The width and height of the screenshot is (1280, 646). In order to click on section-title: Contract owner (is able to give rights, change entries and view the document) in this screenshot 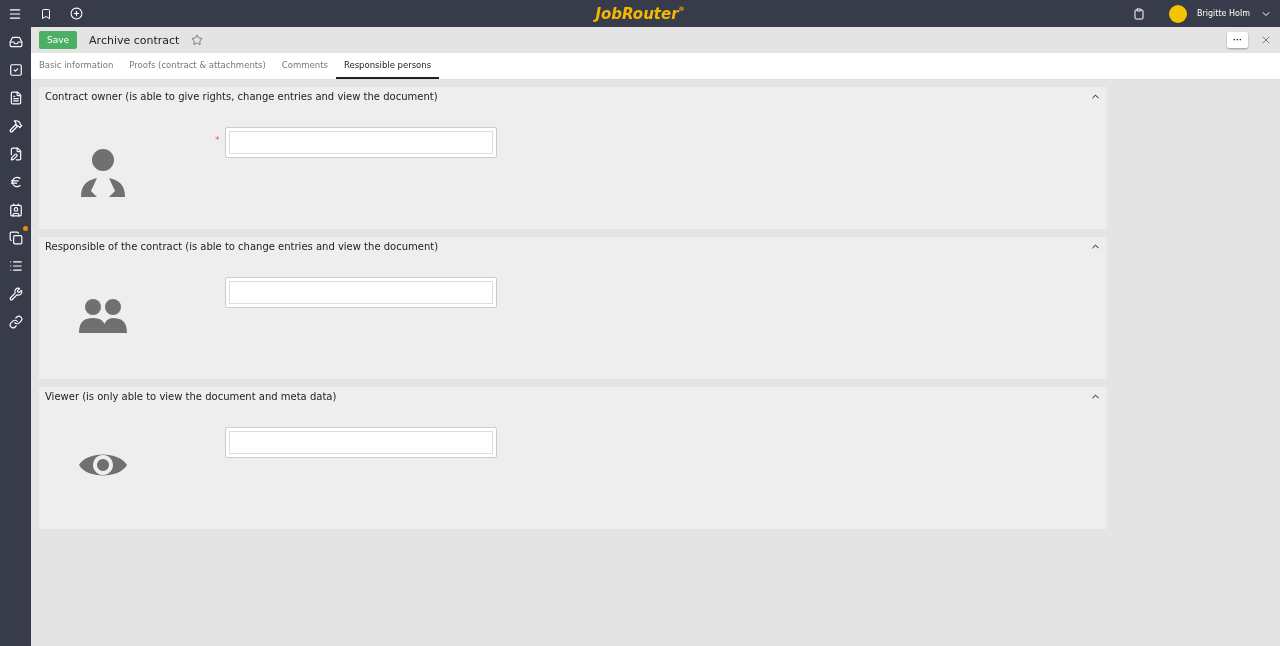, I will do `click(241, 96)`.